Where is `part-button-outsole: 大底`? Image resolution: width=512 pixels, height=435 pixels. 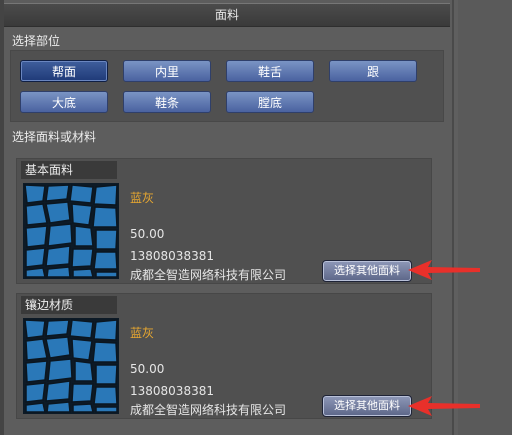 part-button-outsole: 大底 is located at coordinates (64, 102).